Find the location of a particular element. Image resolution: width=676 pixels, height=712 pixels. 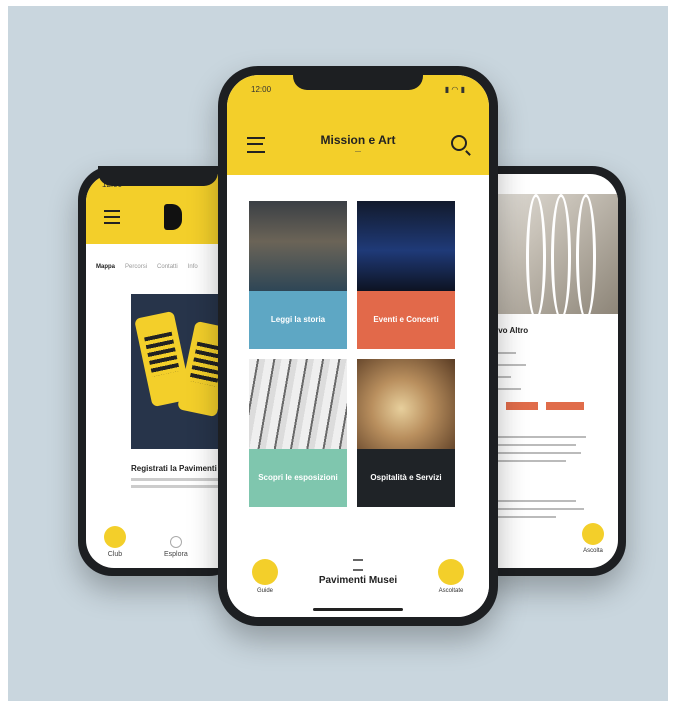

left-nav-explore-label: Esplora is located at coordinates (176, 554).